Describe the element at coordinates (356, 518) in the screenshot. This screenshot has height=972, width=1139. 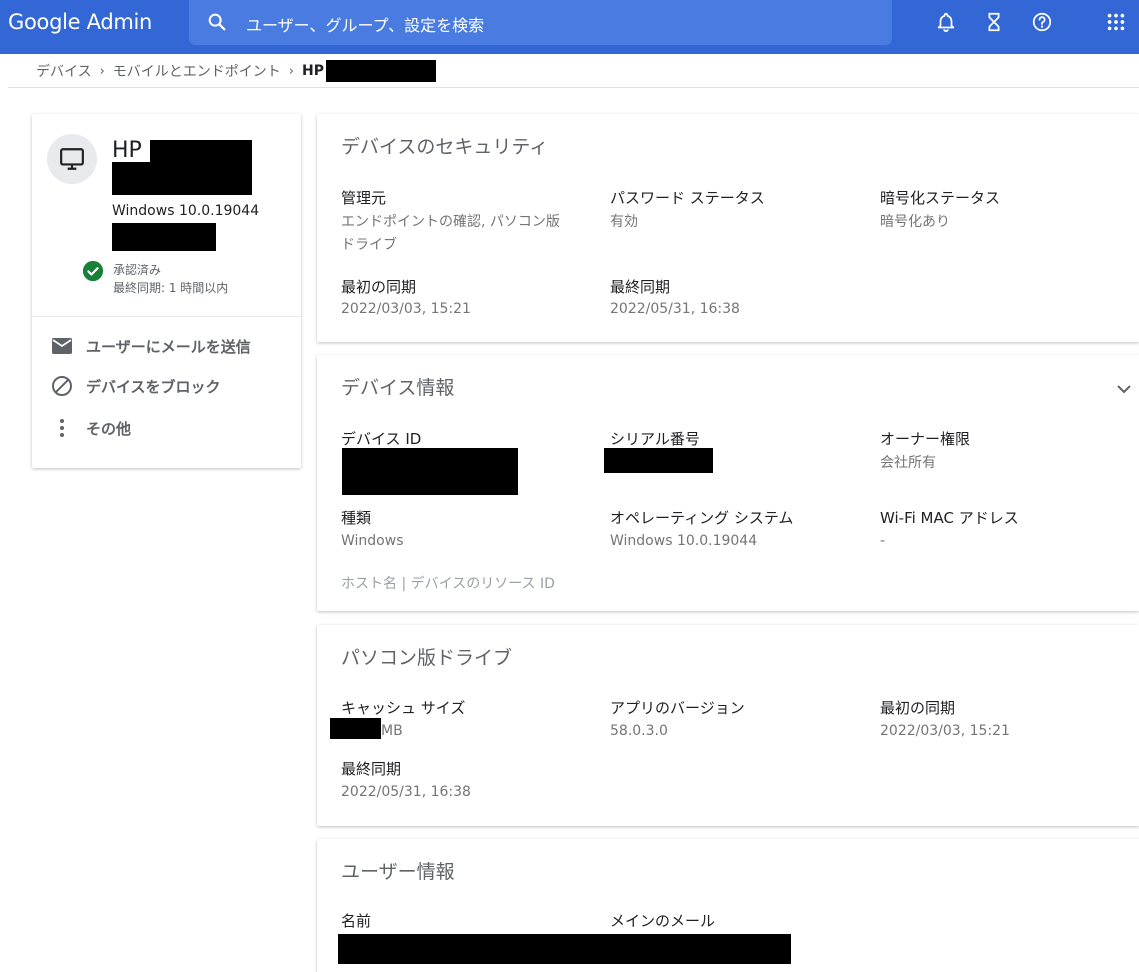
I see `type-label: 種類` at that location.